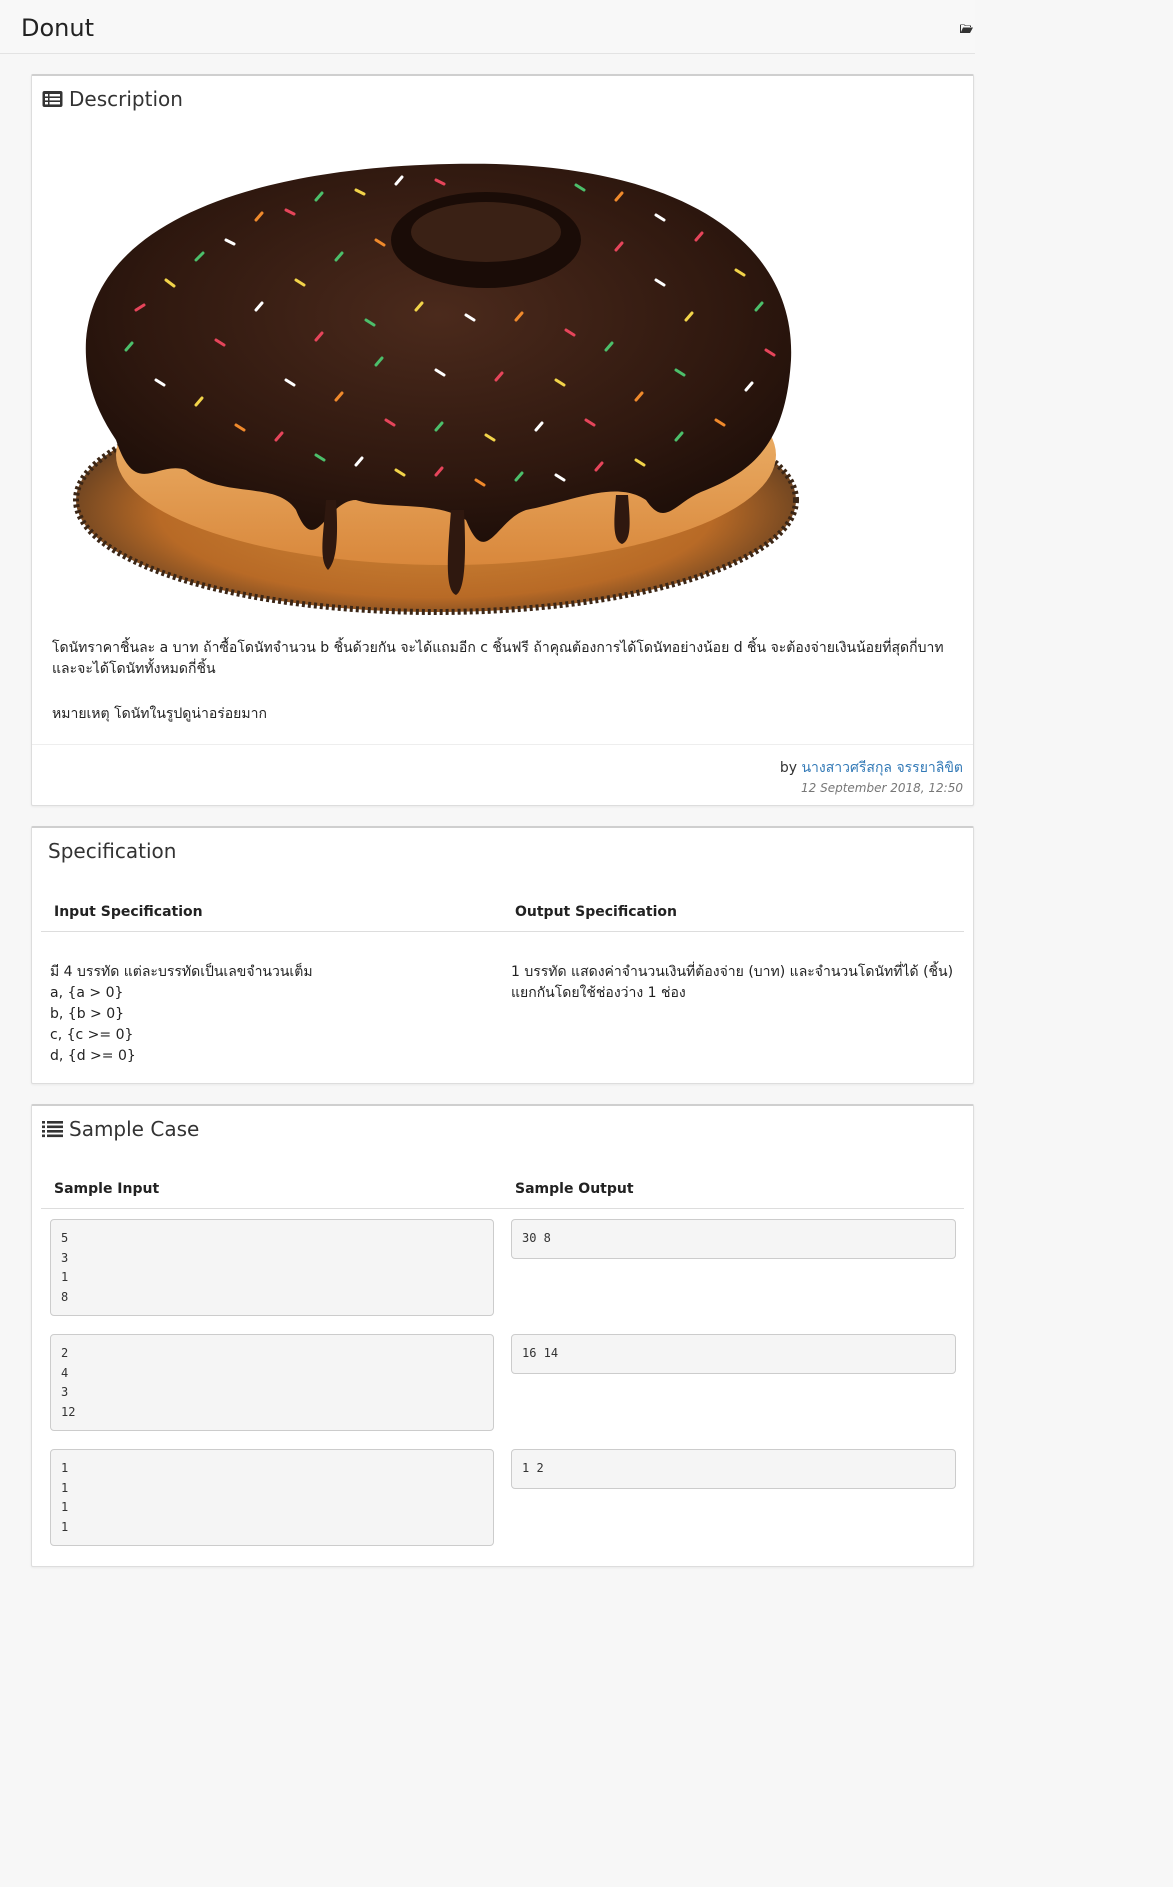  Describe the element at coordinates (92, 1035) in the screenshot. I see `input-spec-line: c, {c >= 0}` at that location.